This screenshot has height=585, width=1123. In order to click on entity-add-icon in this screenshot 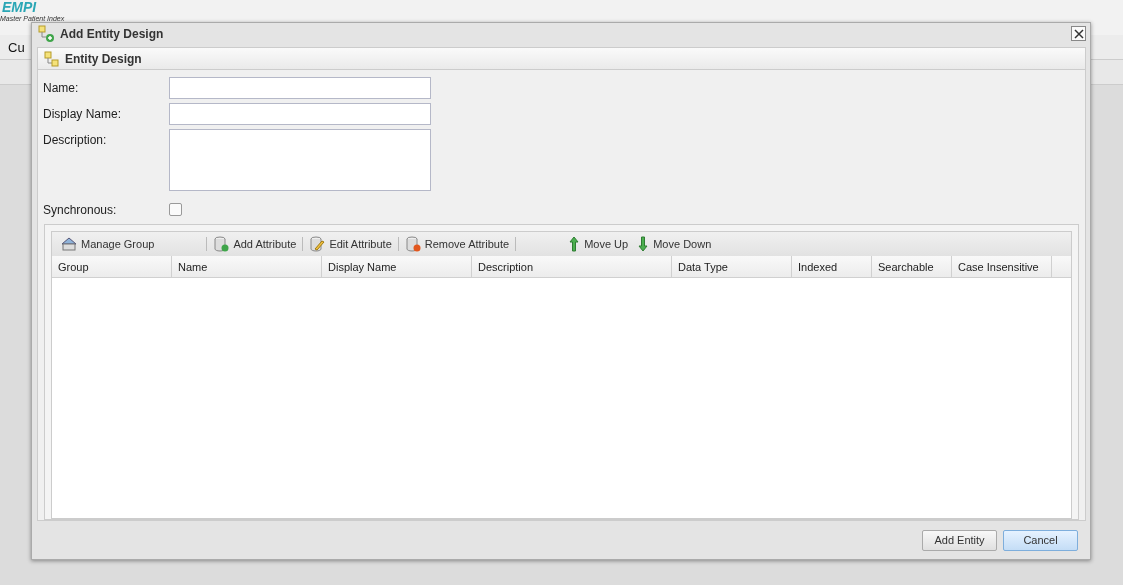, I will do `click(47, 34)`.